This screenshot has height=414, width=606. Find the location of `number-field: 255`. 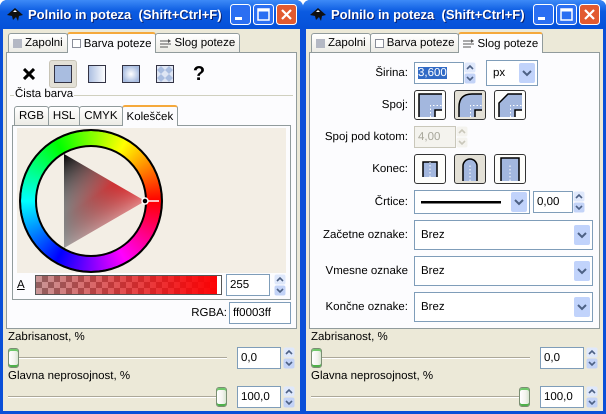

number-field: 255 is located at coordinates (248, 285).